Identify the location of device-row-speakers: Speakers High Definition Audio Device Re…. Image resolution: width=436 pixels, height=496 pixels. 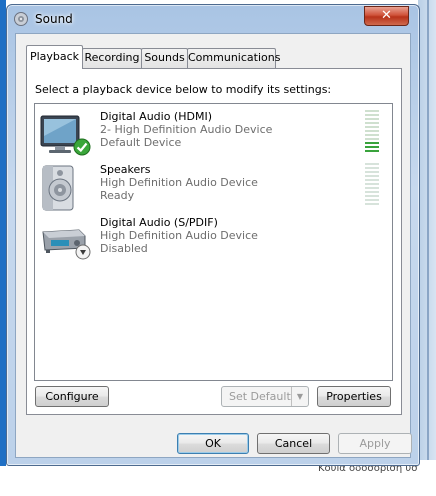
(213, 187).